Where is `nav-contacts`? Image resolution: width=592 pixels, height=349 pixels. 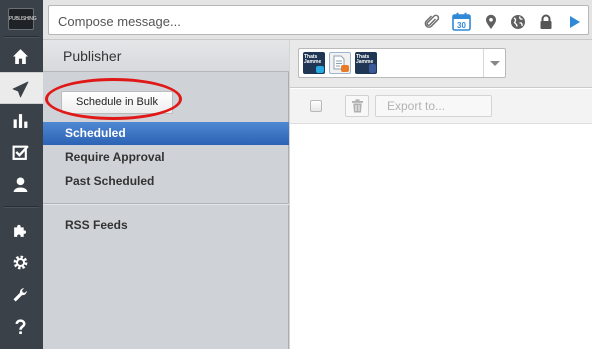 nav-contacts is located at coordinates (21, 184).